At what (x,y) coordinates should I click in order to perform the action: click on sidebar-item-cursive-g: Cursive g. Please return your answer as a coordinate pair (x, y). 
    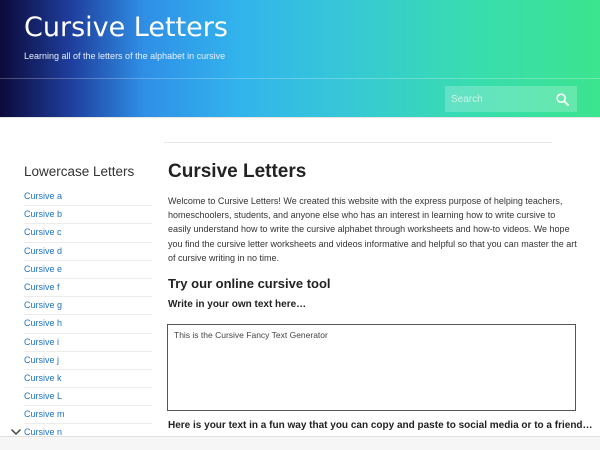
    Looking at the image, I should click on (88, 306).